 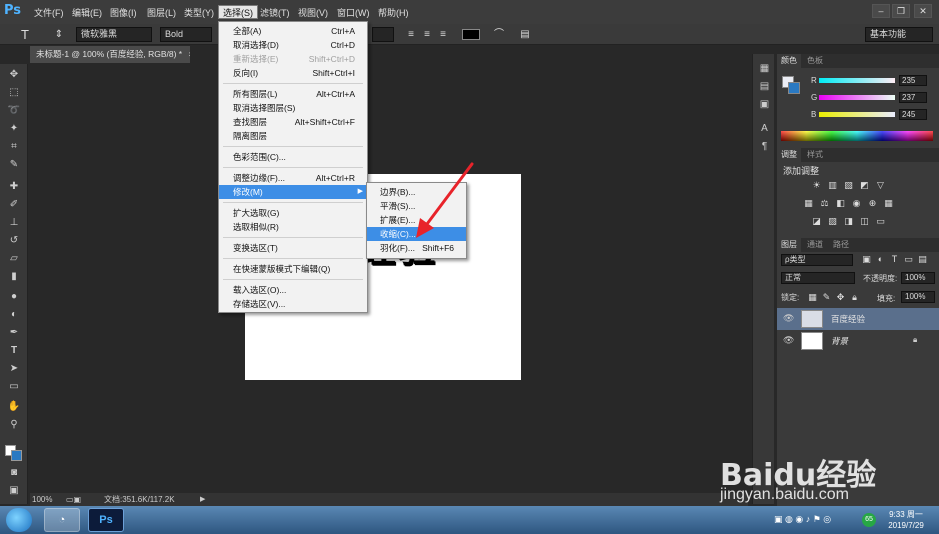 What do you see at coordinates (840, 203) in the screenshot?
I see `black-white-icon: ◧` at bounding box center [840, 203].